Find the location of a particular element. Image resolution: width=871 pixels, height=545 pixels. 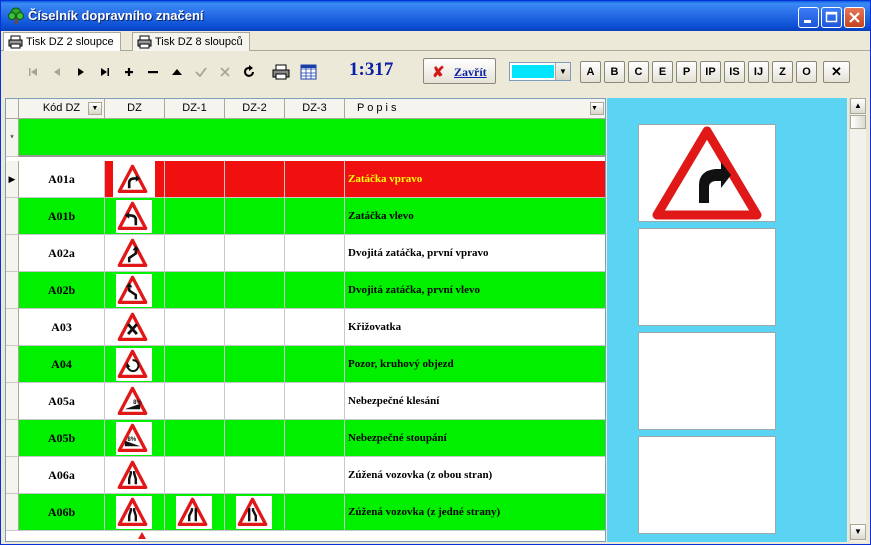

insert-record-button is located at coordinates (129, 72).